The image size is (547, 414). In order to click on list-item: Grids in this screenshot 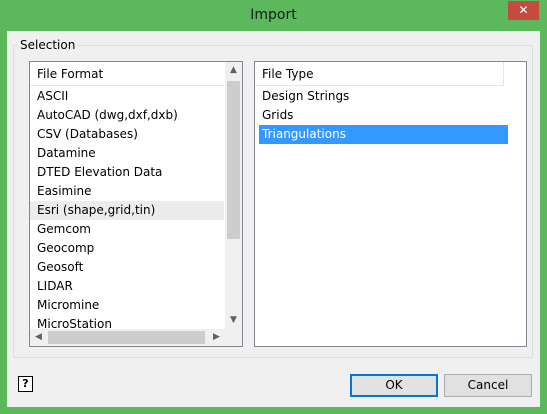, I will do `click(383, 115)`.